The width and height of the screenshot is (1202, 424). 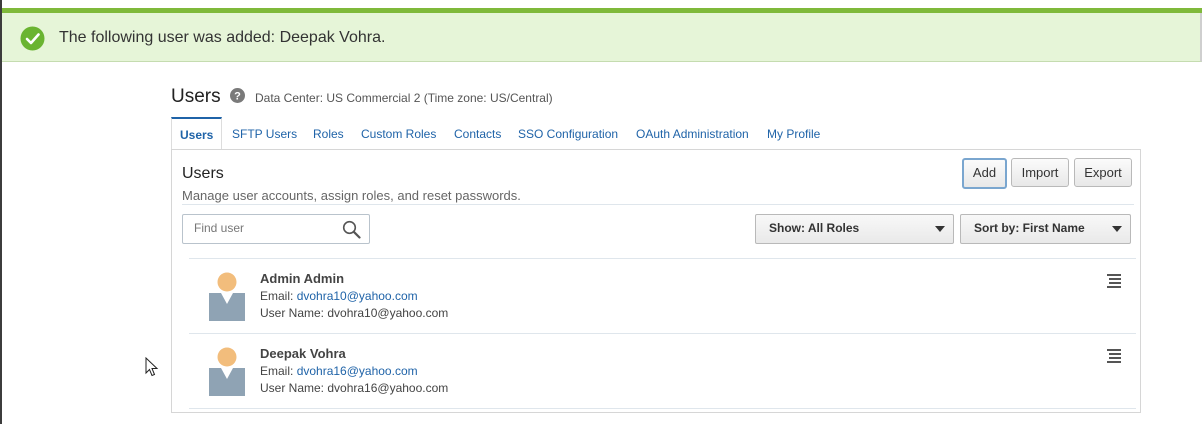 I want to click on show-roles-select: Show: All Roles, so click(x=854, y=229).